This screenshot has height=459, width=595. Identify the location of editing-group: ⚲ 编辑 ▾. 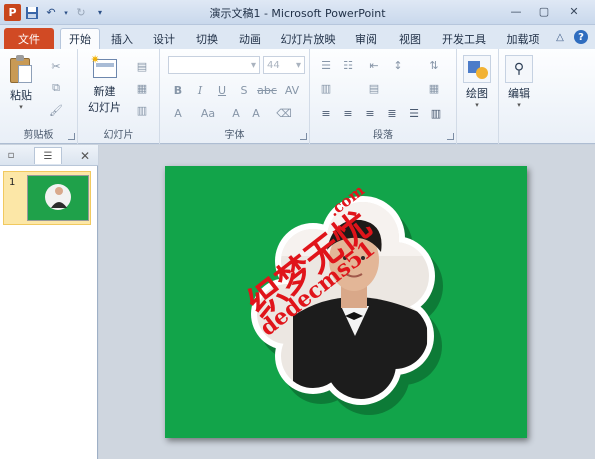
(520, 96).